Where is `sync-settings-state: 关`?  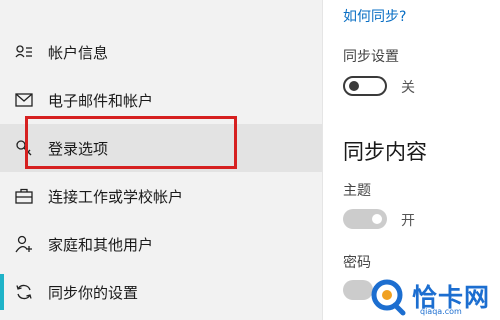
sync-settings-state: 关 is located at coordinates (408, 88).